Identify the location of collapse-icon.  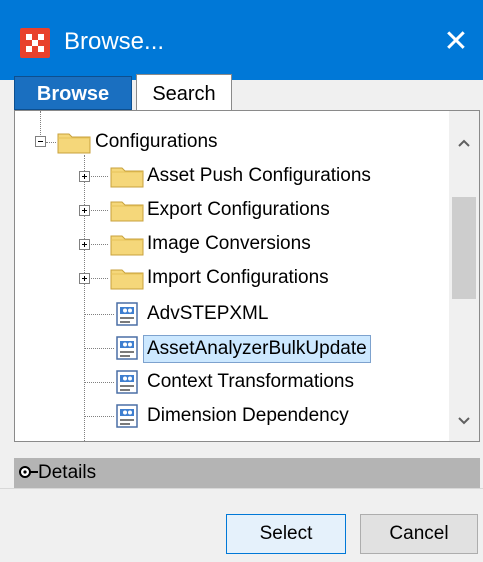
(40, 141).